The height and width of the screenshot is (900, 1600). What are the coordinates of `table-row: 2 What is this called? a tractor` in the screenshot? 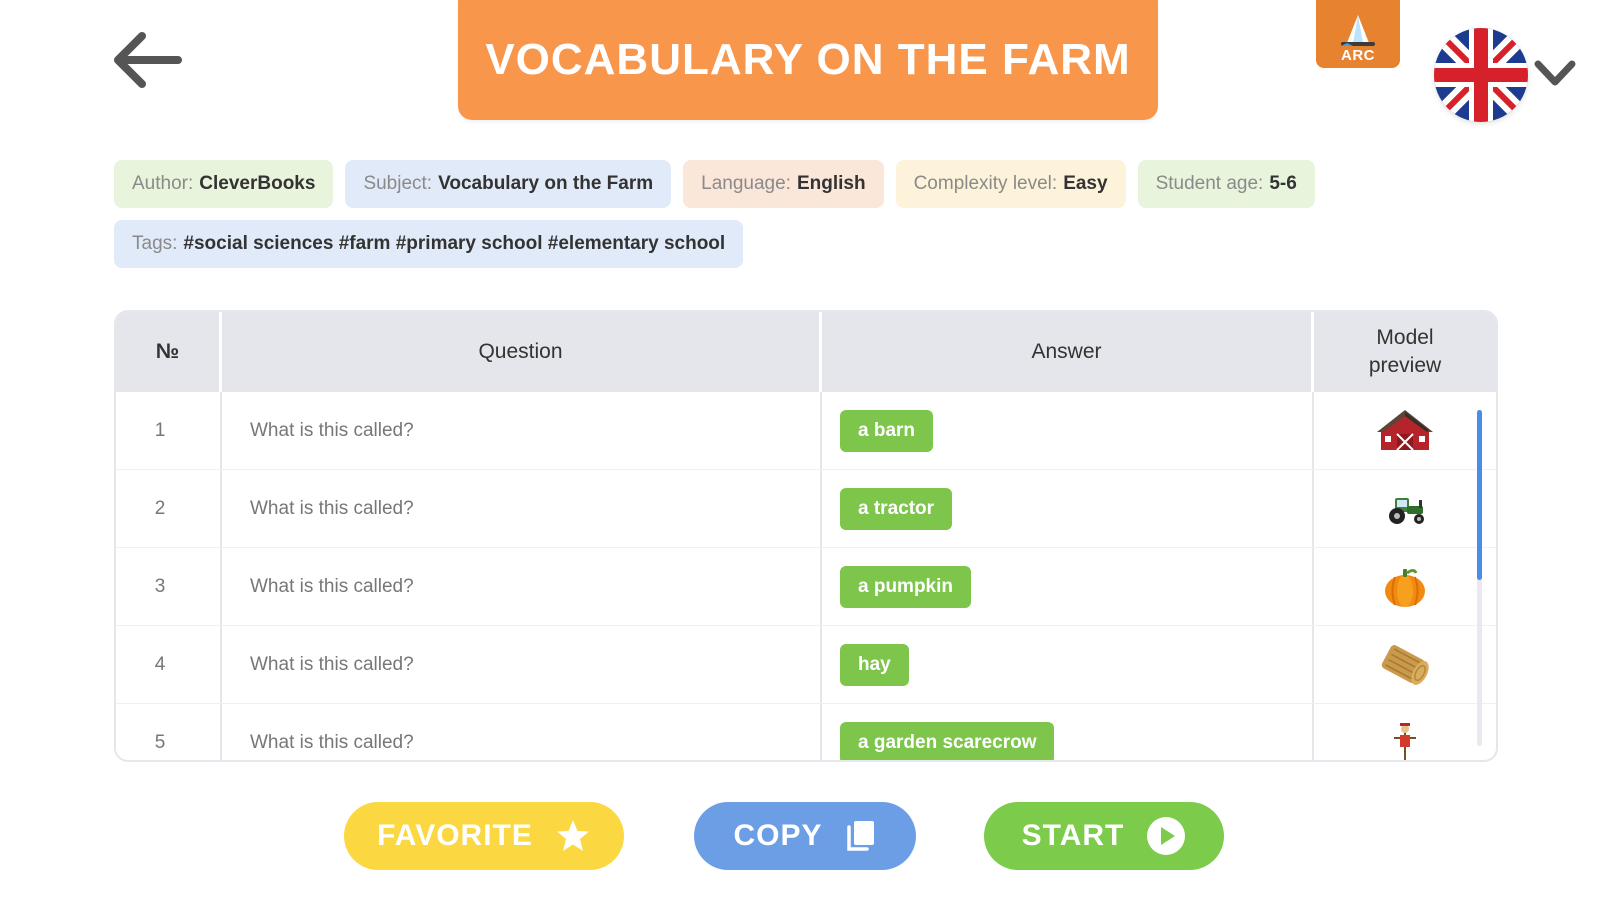 It's located at (806, 509).